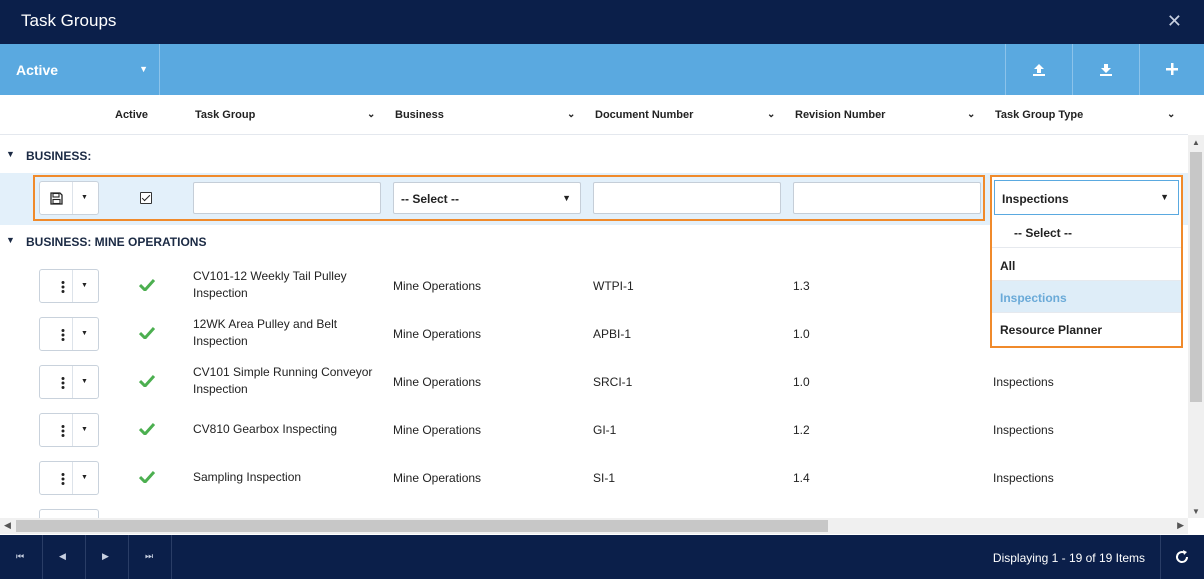 The width and height of the screenshot is (1204, 579). I want to click on refresh-button, so click(1182, 557).